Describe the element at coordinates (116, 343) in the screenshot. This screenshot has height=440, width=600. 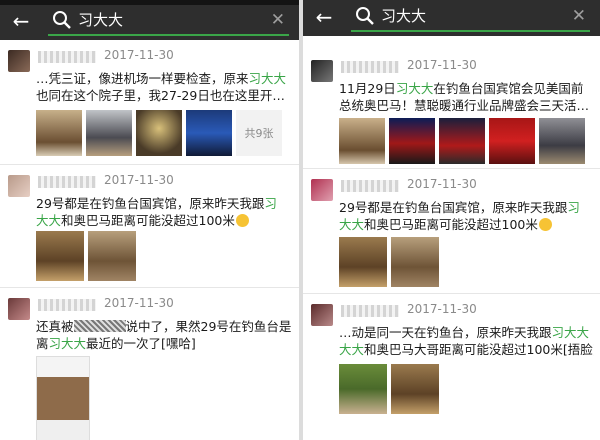
I see `post-text-line: 离习大大最近的一次了[嘿哈]` at that location.